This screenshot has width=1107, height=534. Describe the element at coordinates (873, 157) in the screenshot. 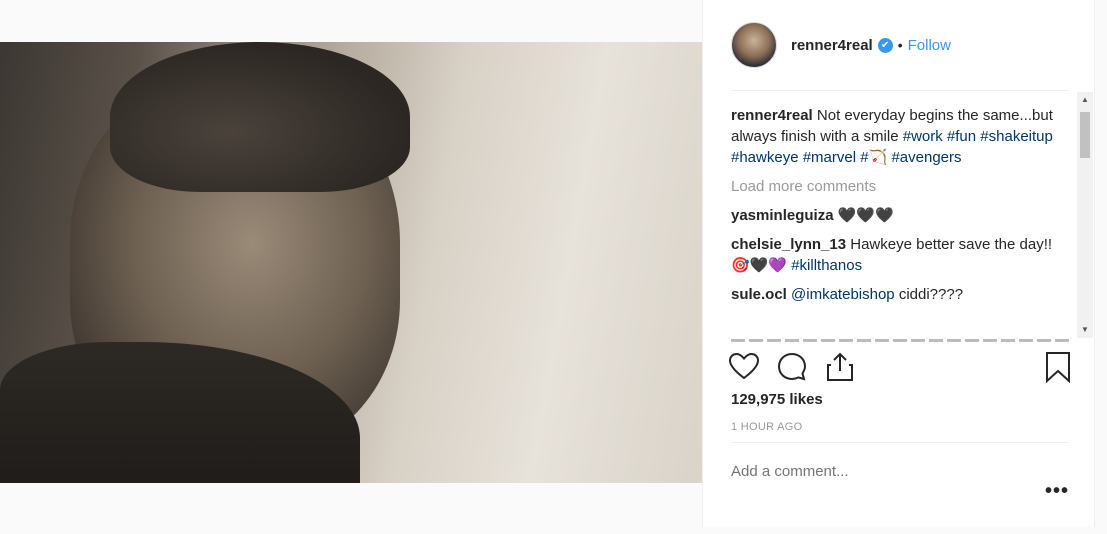

I see `hashtag-link: #🏹` at that location.